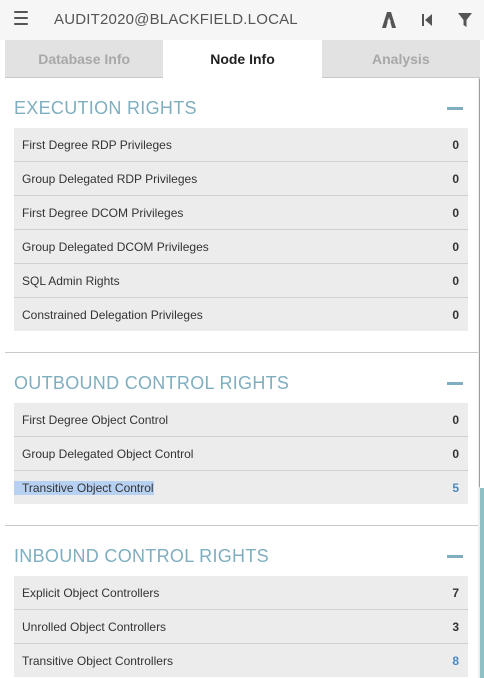  What do you see at coordinates (460, 661) in the screenshot?
I see `row-value-link: 8` at bounding box center [460, 661].